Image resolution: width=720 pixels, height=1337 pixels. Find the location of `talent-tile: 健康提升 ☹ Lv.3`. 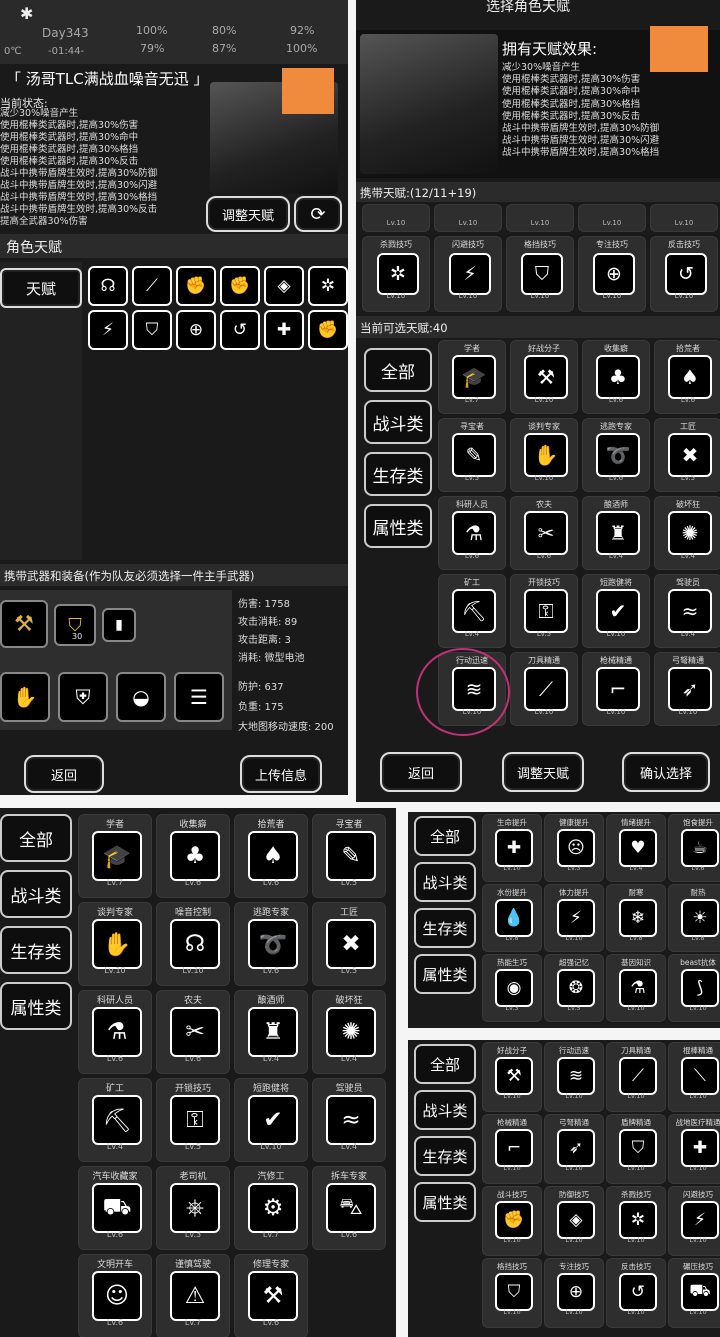

talent-tile: 健康提升 ☹ Lv.3 is located at coordinates (574, 848).